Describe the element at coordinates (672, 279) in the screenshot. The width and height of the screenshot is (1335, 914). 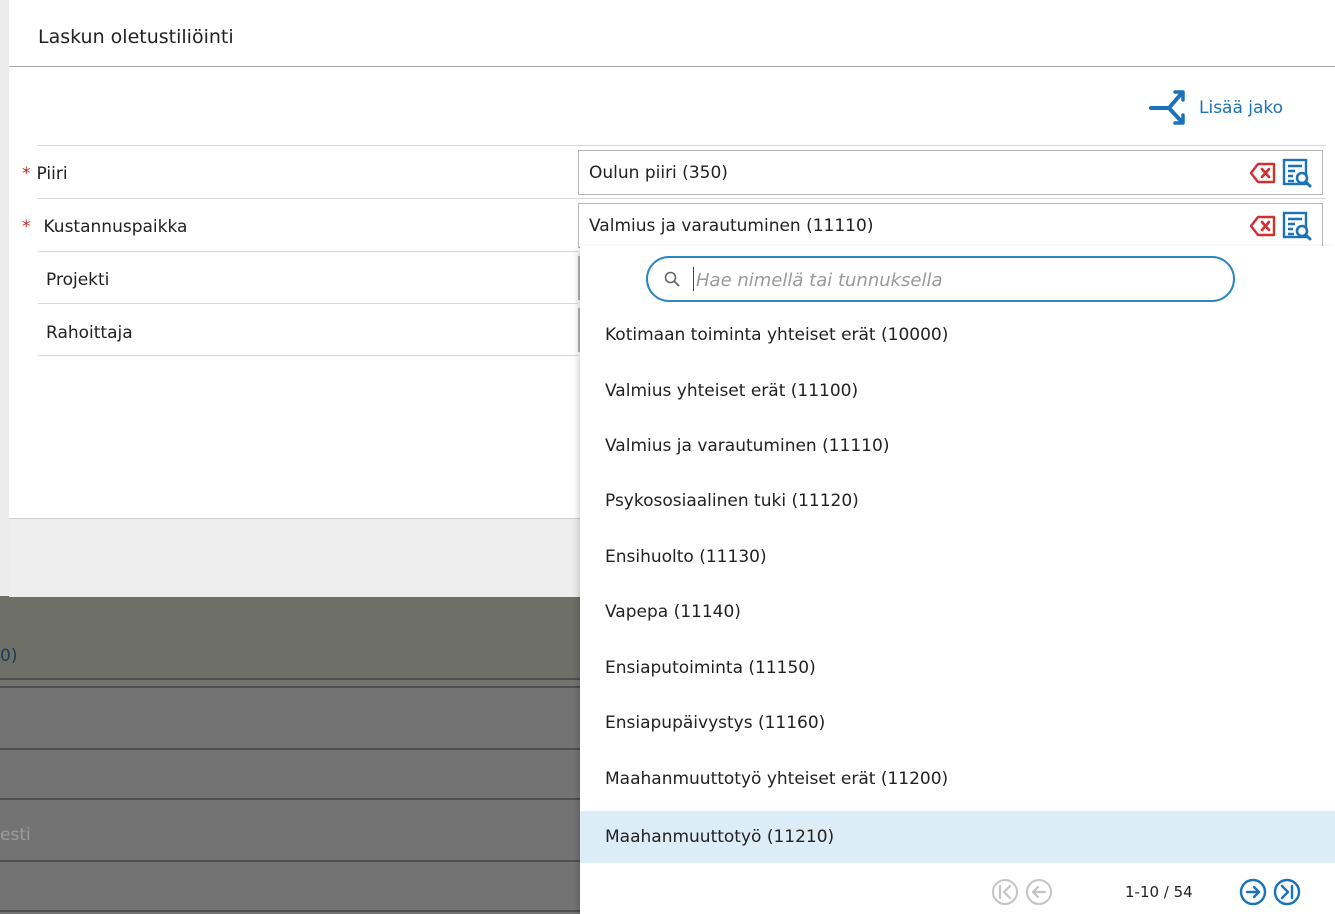
I see `search-icon` at that location.